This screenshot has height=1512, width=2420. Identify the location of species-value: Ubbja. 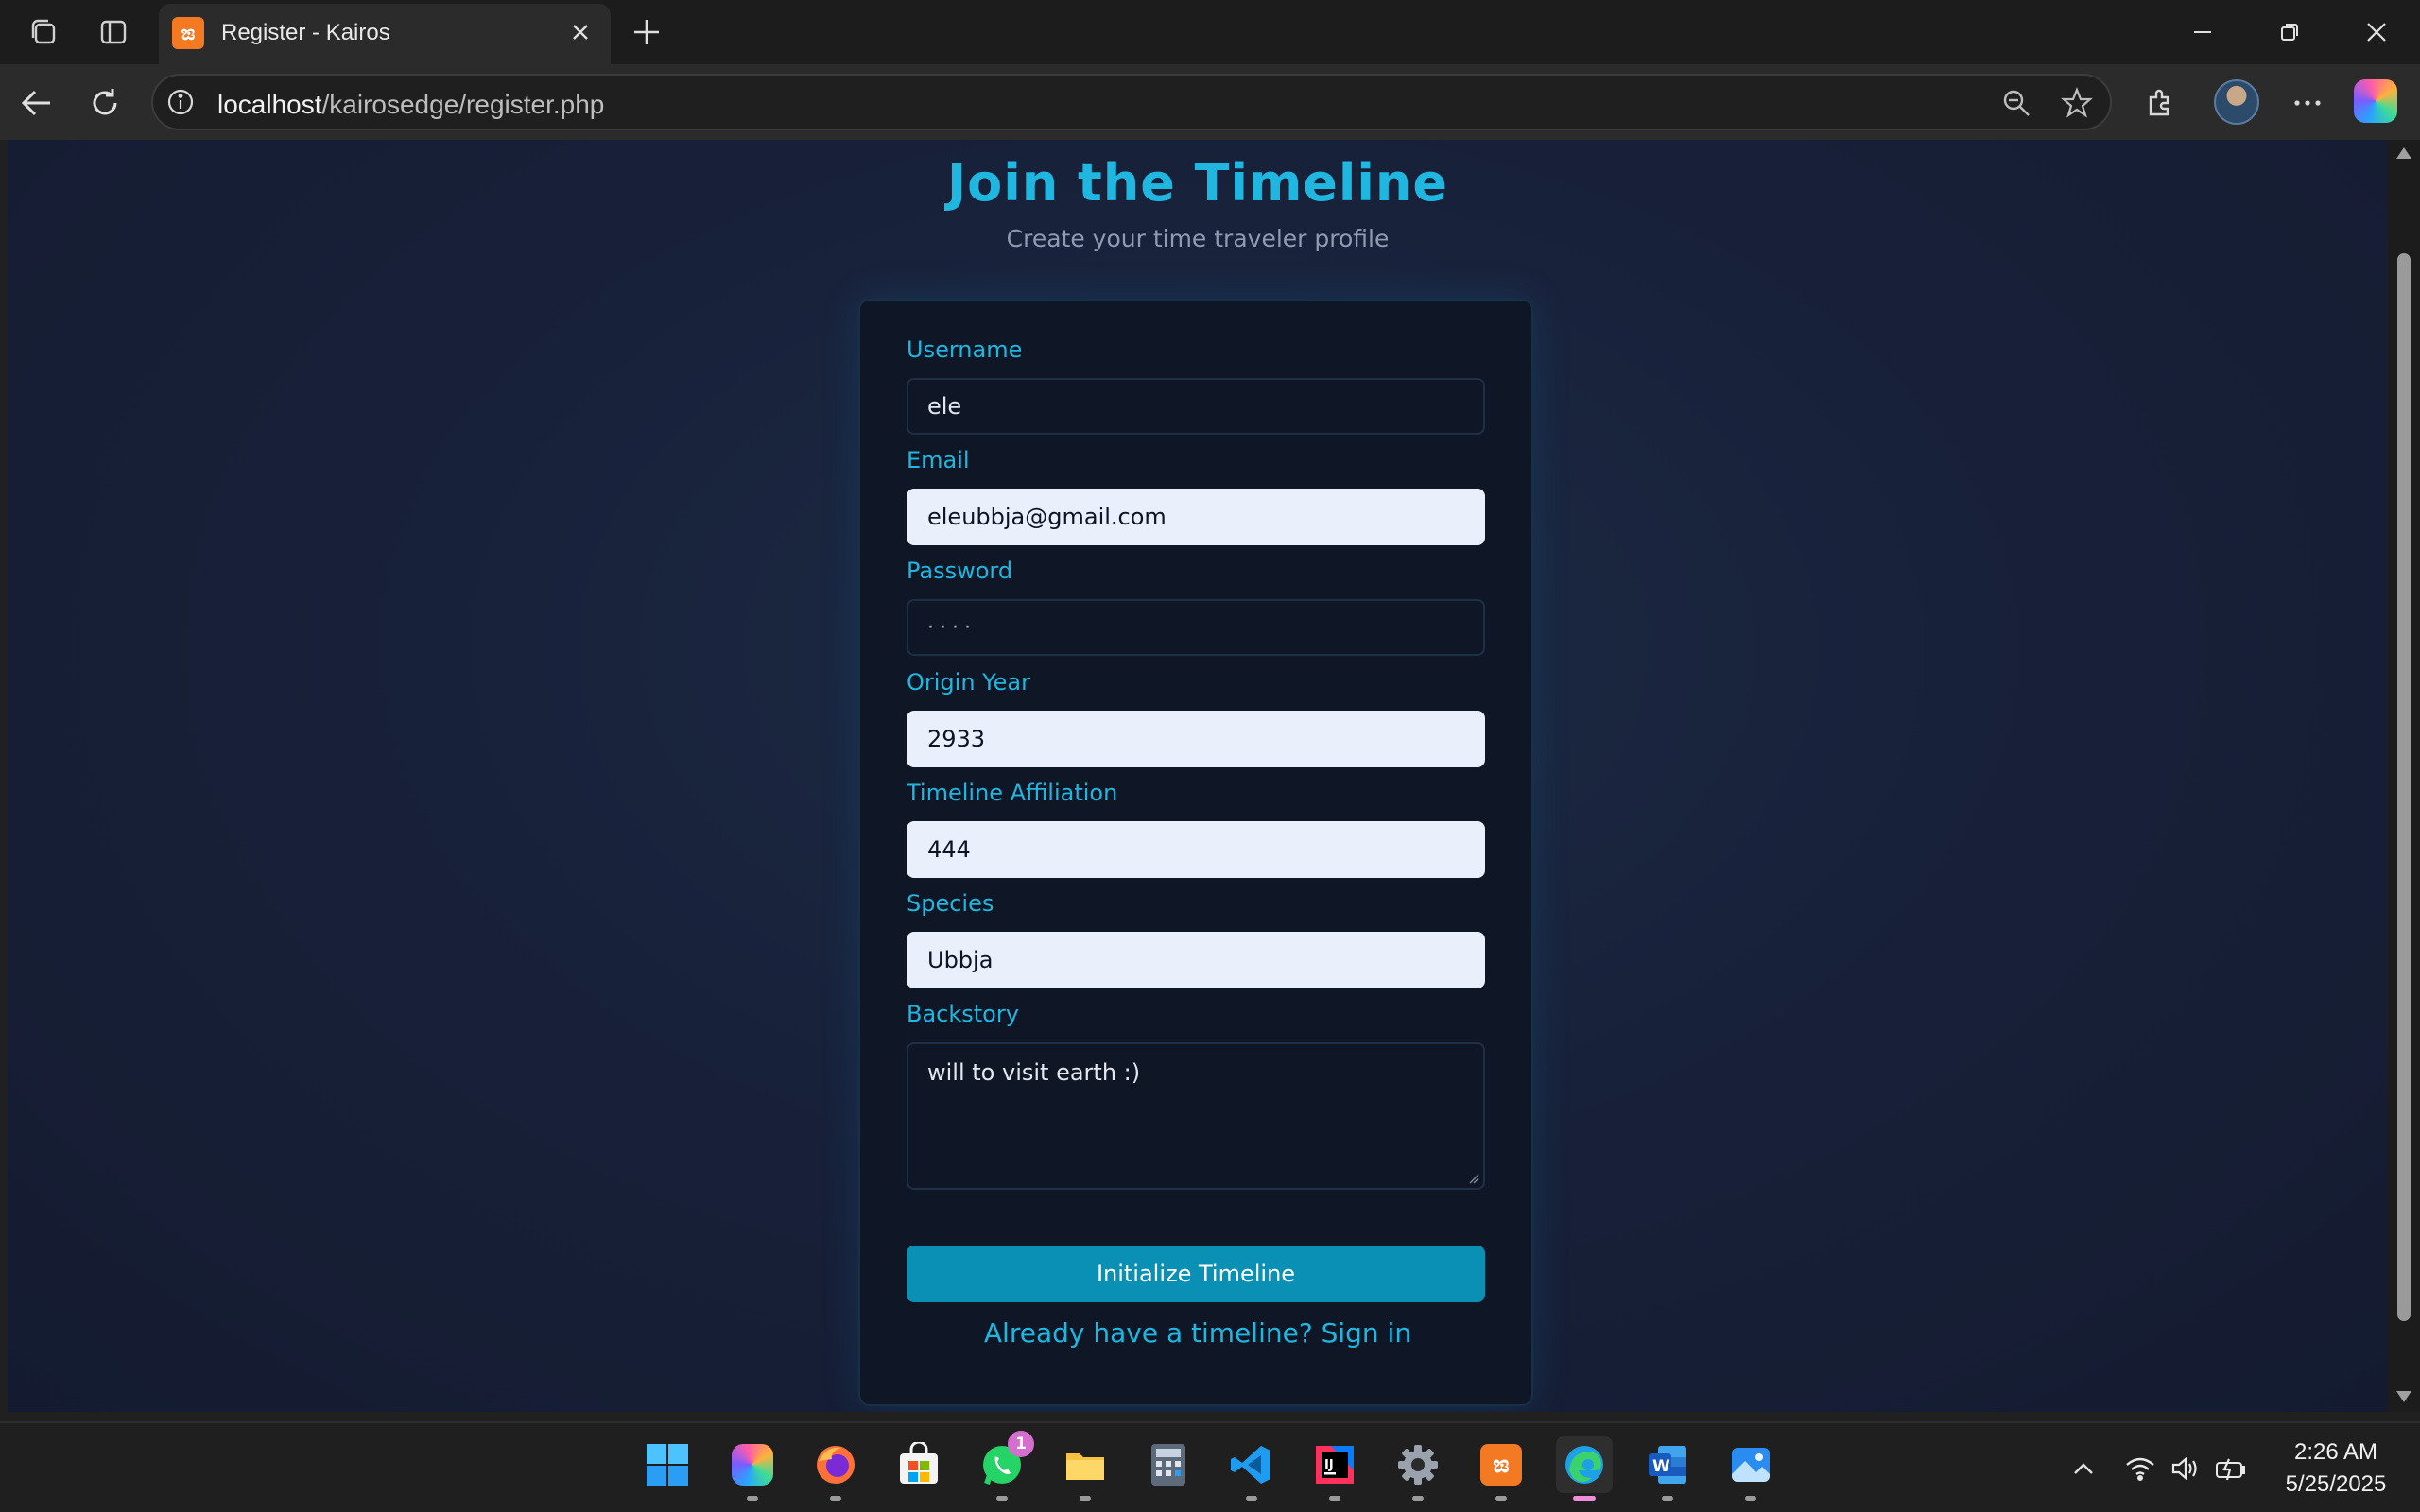
(960, 960).